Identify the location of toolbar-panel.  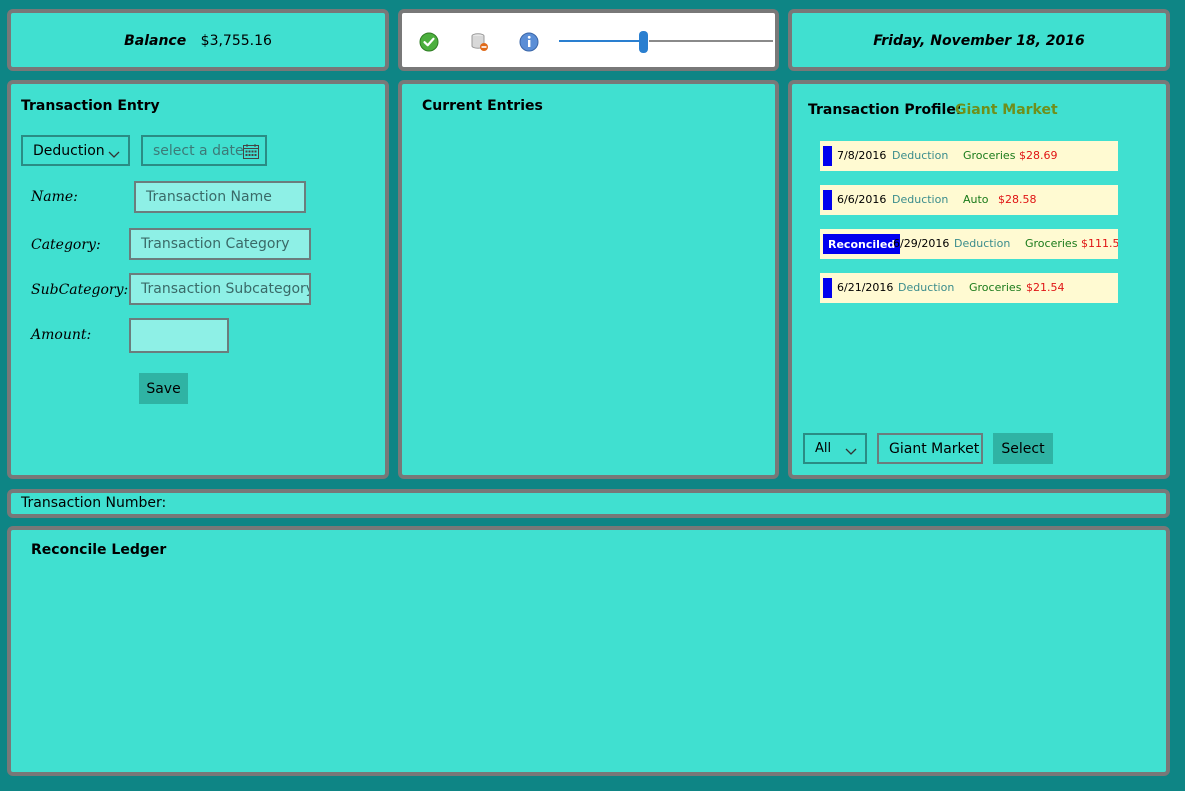
(588, 40).